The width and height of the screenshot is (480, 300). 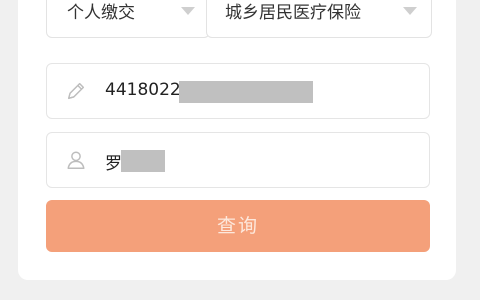 I want to click on payer-type-label: 个人缴交, so click(x=101, y=13).